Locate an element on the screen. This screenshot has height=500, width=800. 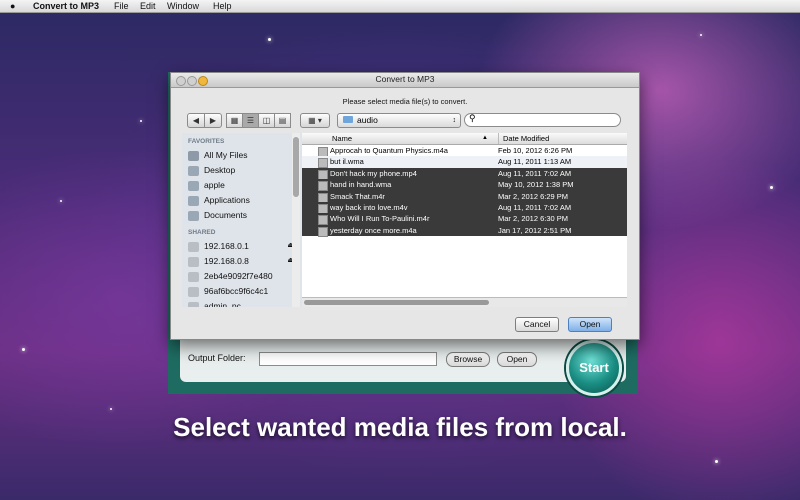
search-icon: ⚲ is located at coordinates (472, 118).